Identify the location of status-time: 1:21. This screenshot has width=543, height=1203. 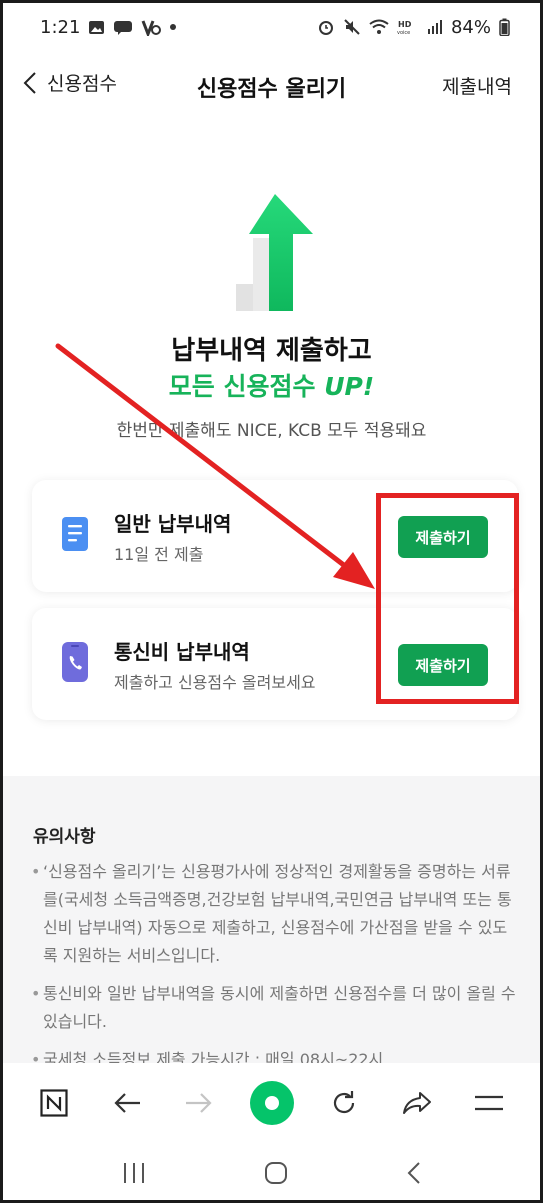
(60, 27).